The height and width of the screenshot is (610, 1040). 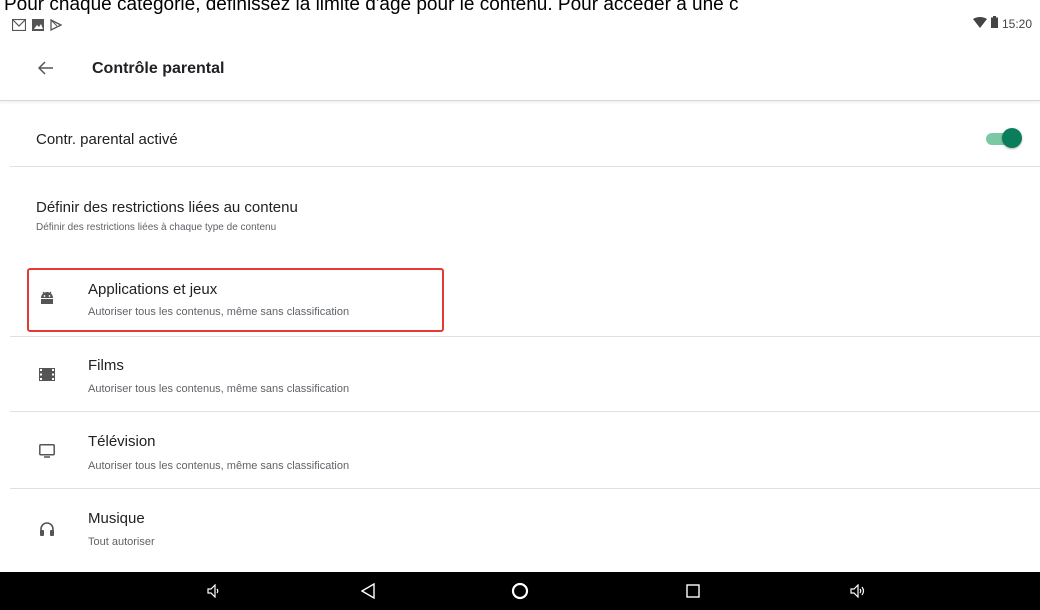 I want to click on film-icon, so click(x=47, y=374).